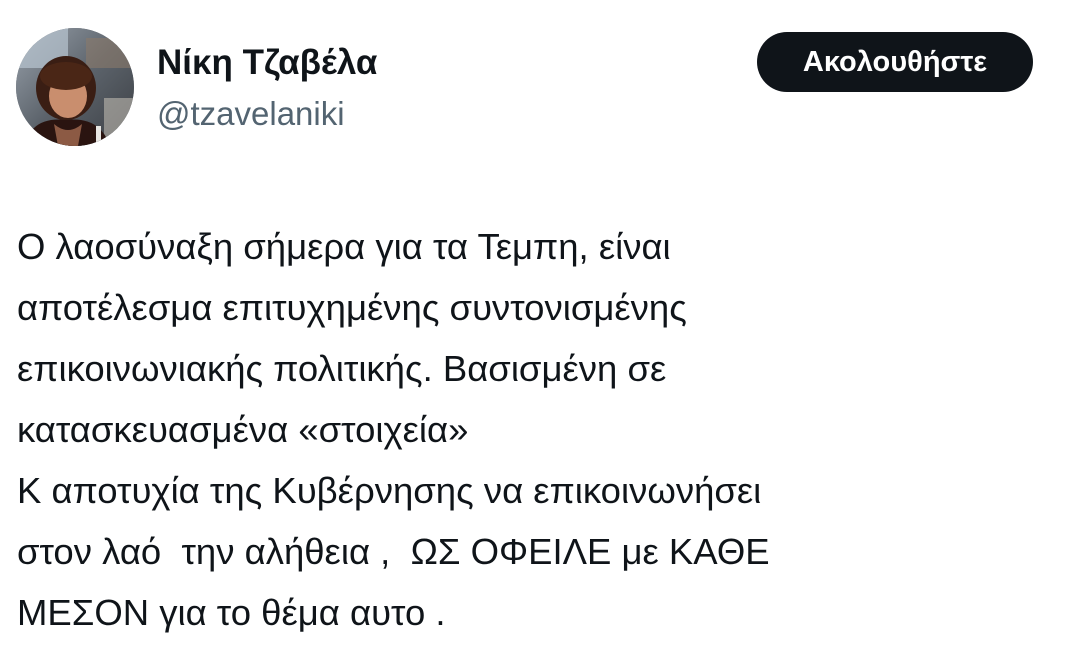 This screenshot has height=671, width=1070. Describe the element at coordinates (243, 429) in the screenshot. I see `tweet-text-line: κατασκευασμένα «στοιχεία»` at that location.